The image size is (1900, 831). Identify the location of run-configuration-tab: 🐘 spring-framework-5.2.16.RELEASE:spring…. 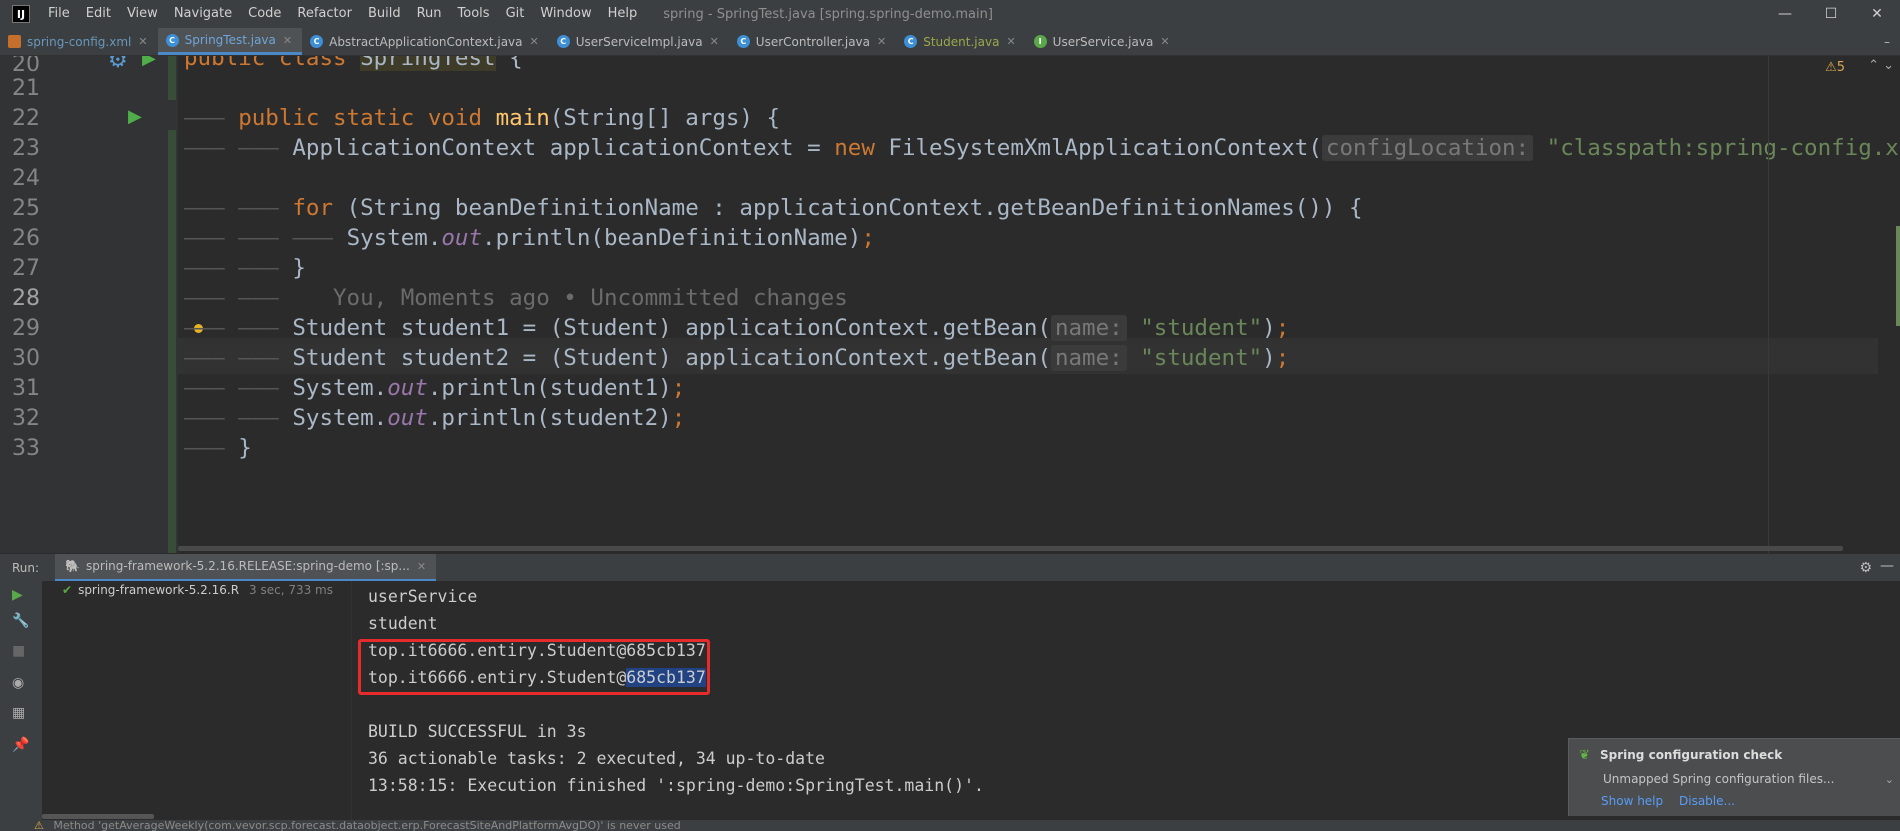
(246, 567).